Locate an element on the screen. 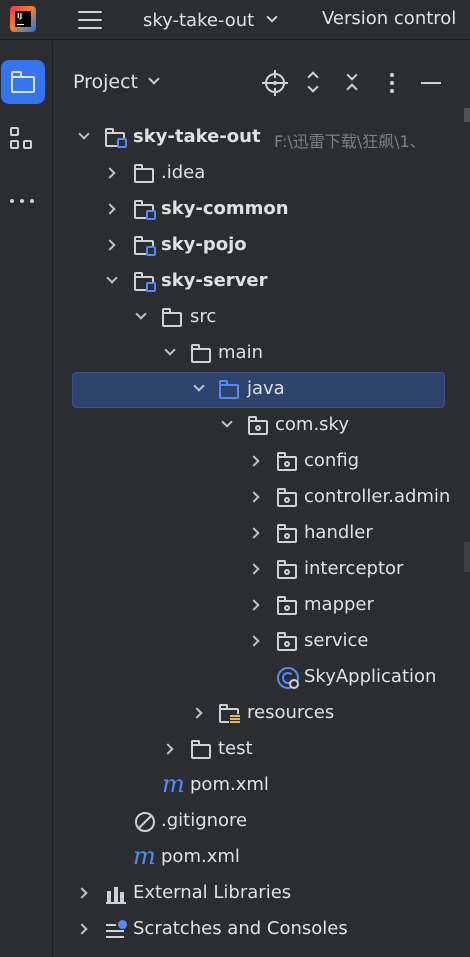  tree-item-idea: .idea is located at coordinates (235, 174).